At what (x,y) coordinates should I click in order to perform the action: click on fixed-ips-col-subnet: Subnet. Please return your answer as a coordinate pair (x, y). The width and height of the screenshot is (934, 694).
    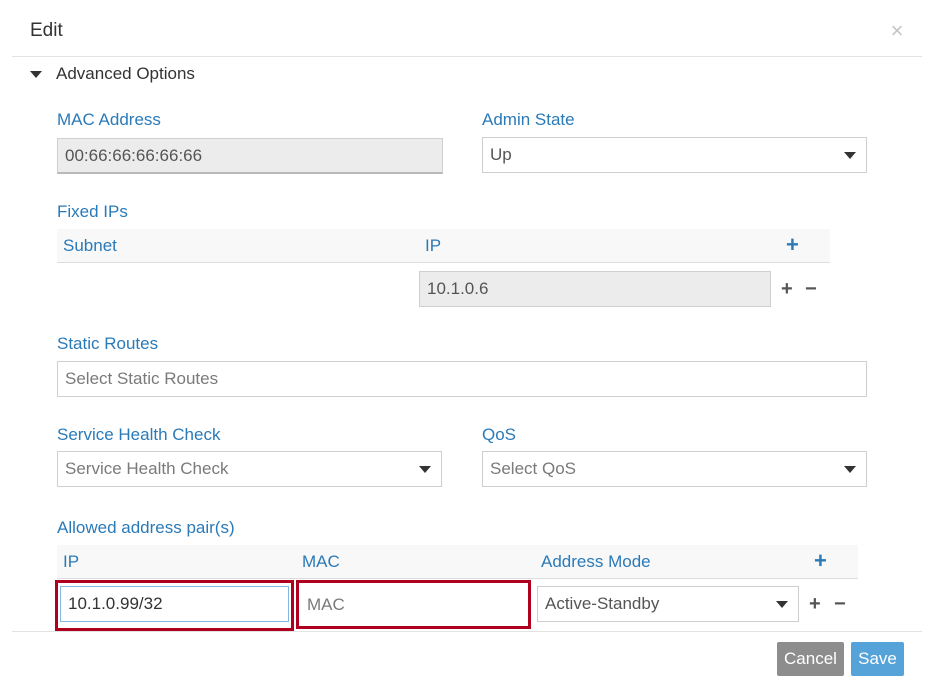
    Looking at the image, I should click on (90, 245).